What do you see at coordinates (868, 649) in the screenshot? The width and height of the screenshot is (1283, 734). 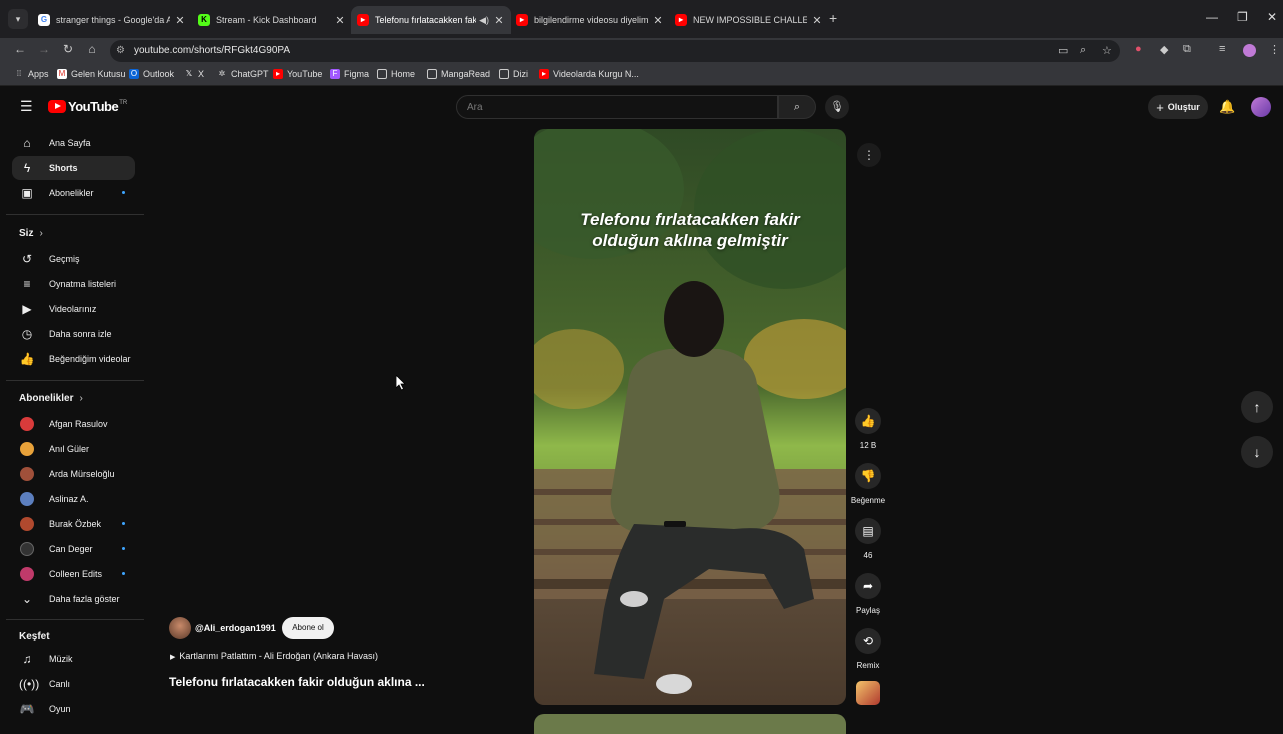 I see `remix-button: ⟲ Remix` at bounding box center [868, 649].